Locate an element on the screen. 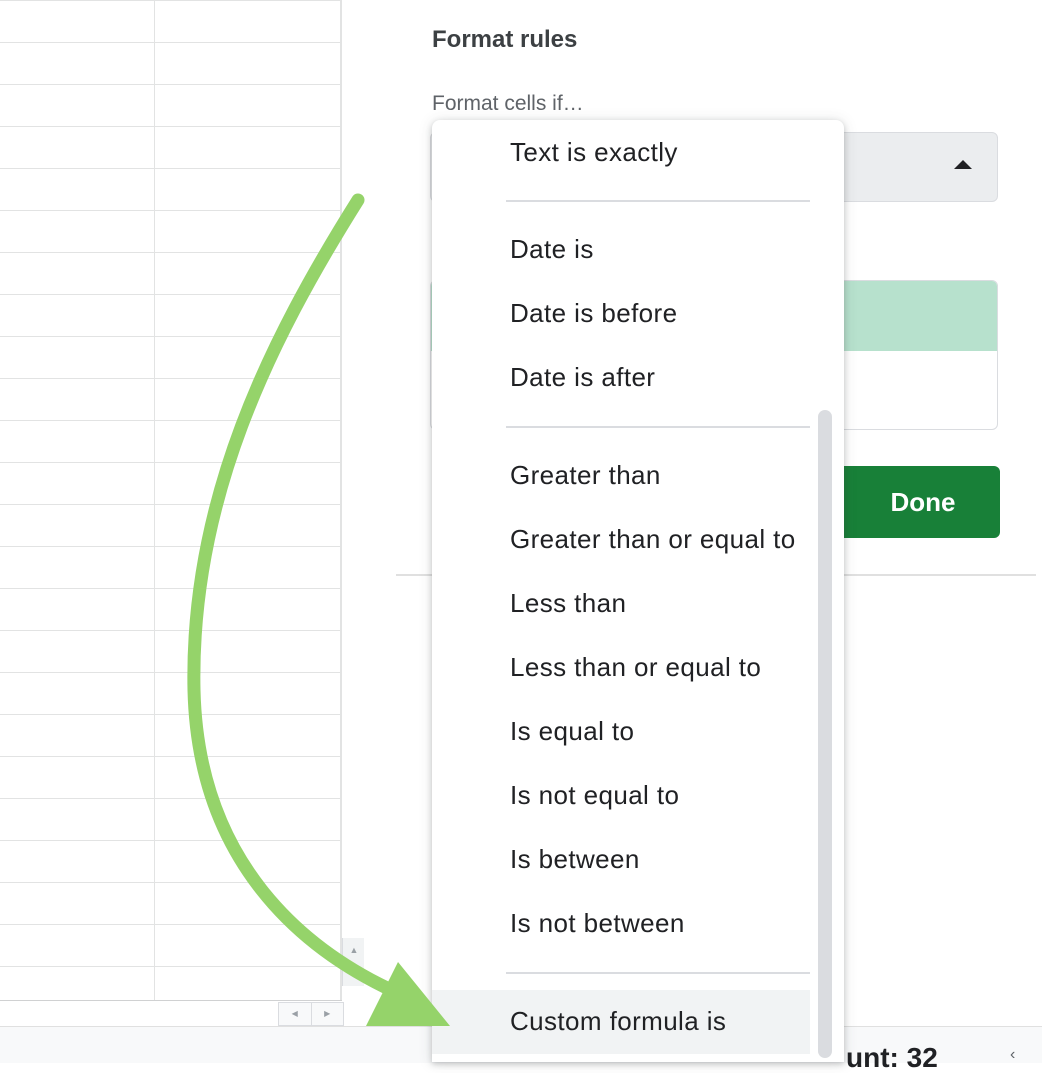 This screenshot has height=1073, width=1042. caret-up-icon is located at coordinates (963, 164).